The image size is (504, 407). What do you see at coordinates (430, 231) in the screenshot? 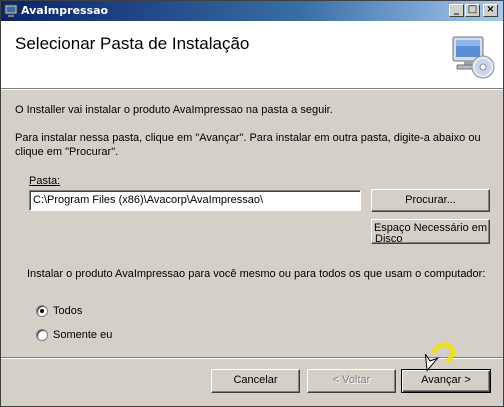
I see `disk-cost-button: Espaço Necessário em Disco` at bounding box center [430, 231].